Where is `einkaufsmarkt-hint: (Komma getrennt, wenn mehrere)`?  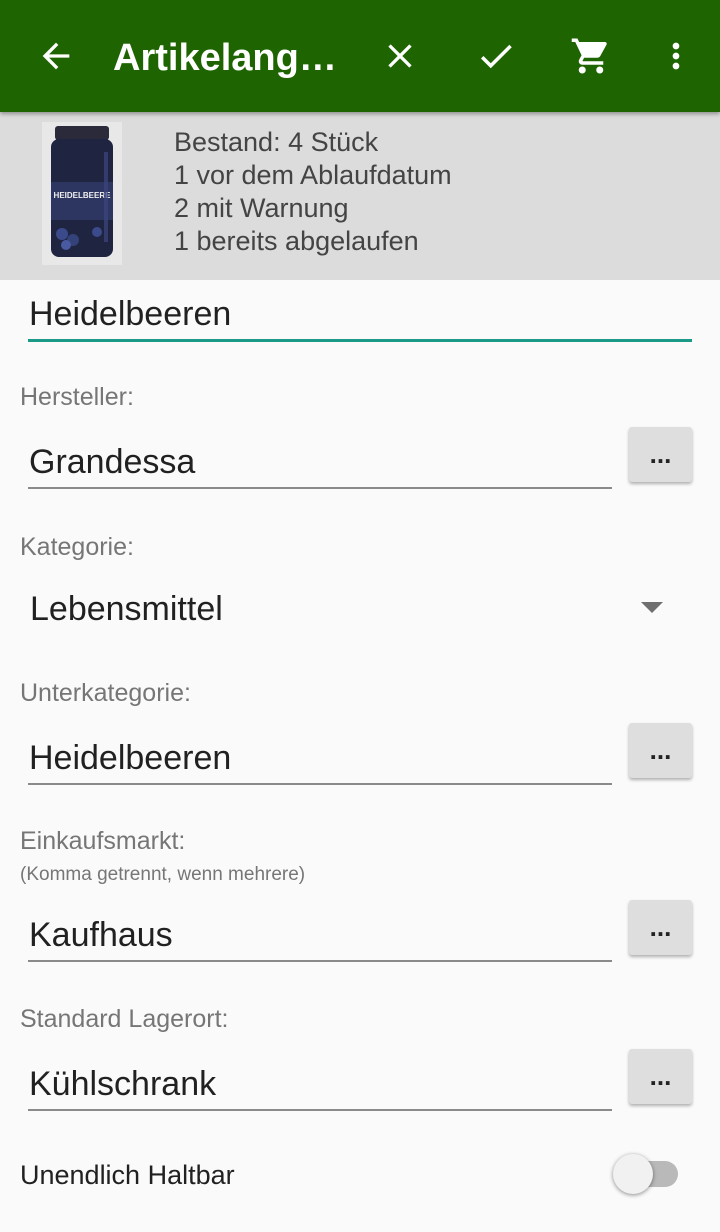
einkaufsmarkt-hint: (Komma getrennt, wenn mehrere) is located at coordinates (163, 874).